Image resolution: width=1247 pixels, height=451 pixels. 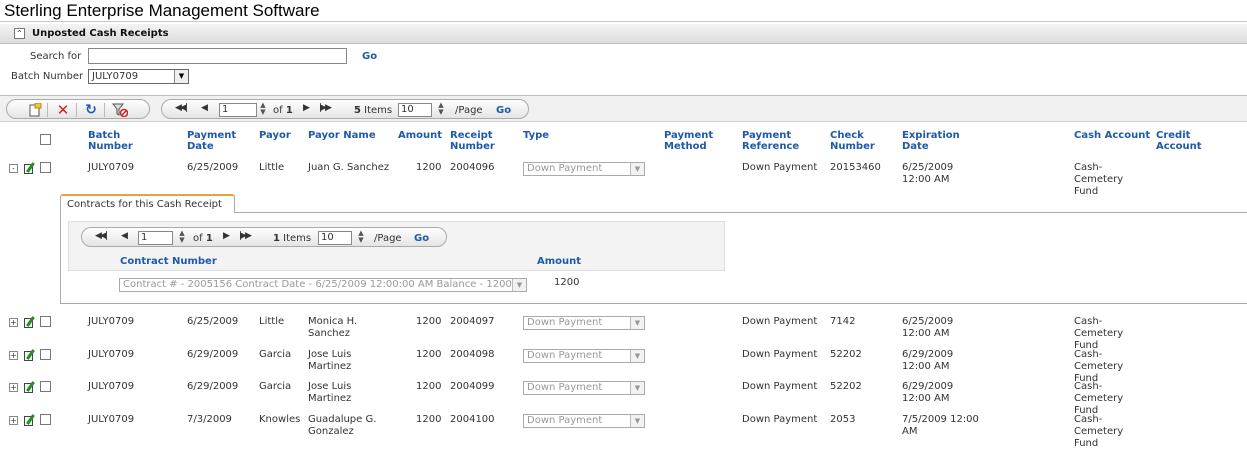 What do you see at coordinates (13, 168) in the screenshot?
I see `collapse-row-button: -` at bounding box center [13, 168].